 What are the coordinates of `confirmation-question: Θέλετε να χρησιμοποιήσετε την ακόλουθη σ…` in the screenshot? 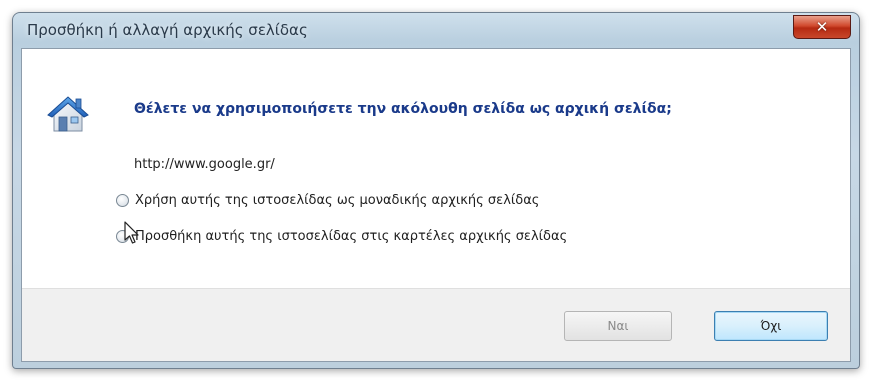 It's located at (403, 109).